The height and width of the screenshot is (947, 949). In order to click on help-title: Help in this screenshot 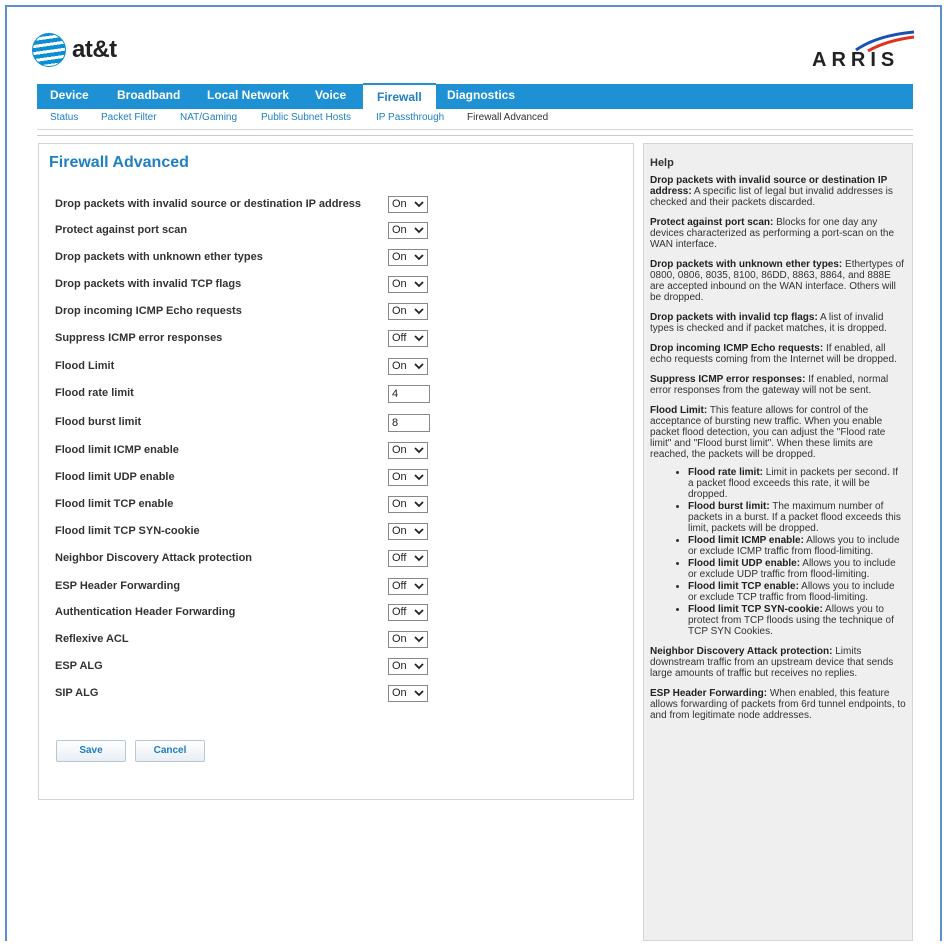, I will do `click(662, 163)`.